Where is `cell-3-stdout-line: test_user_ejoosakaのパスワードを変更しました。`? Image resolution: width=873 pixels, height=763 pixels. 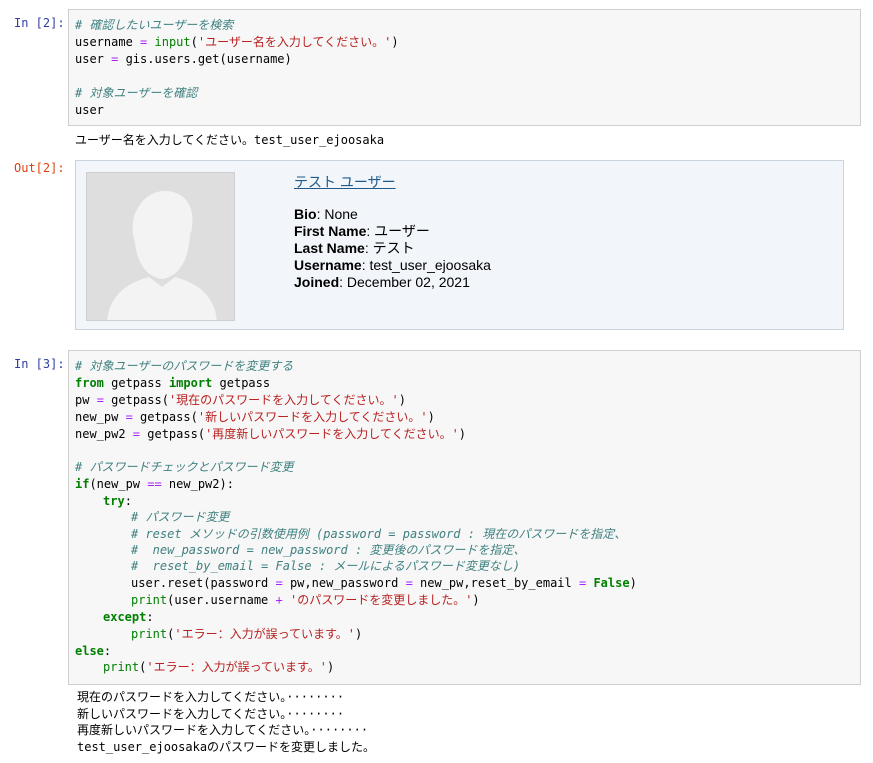
cell-3-stdout-line: test_user_ejoosakaのパスワードを変更しました。 is located at coordinates (226, 747).